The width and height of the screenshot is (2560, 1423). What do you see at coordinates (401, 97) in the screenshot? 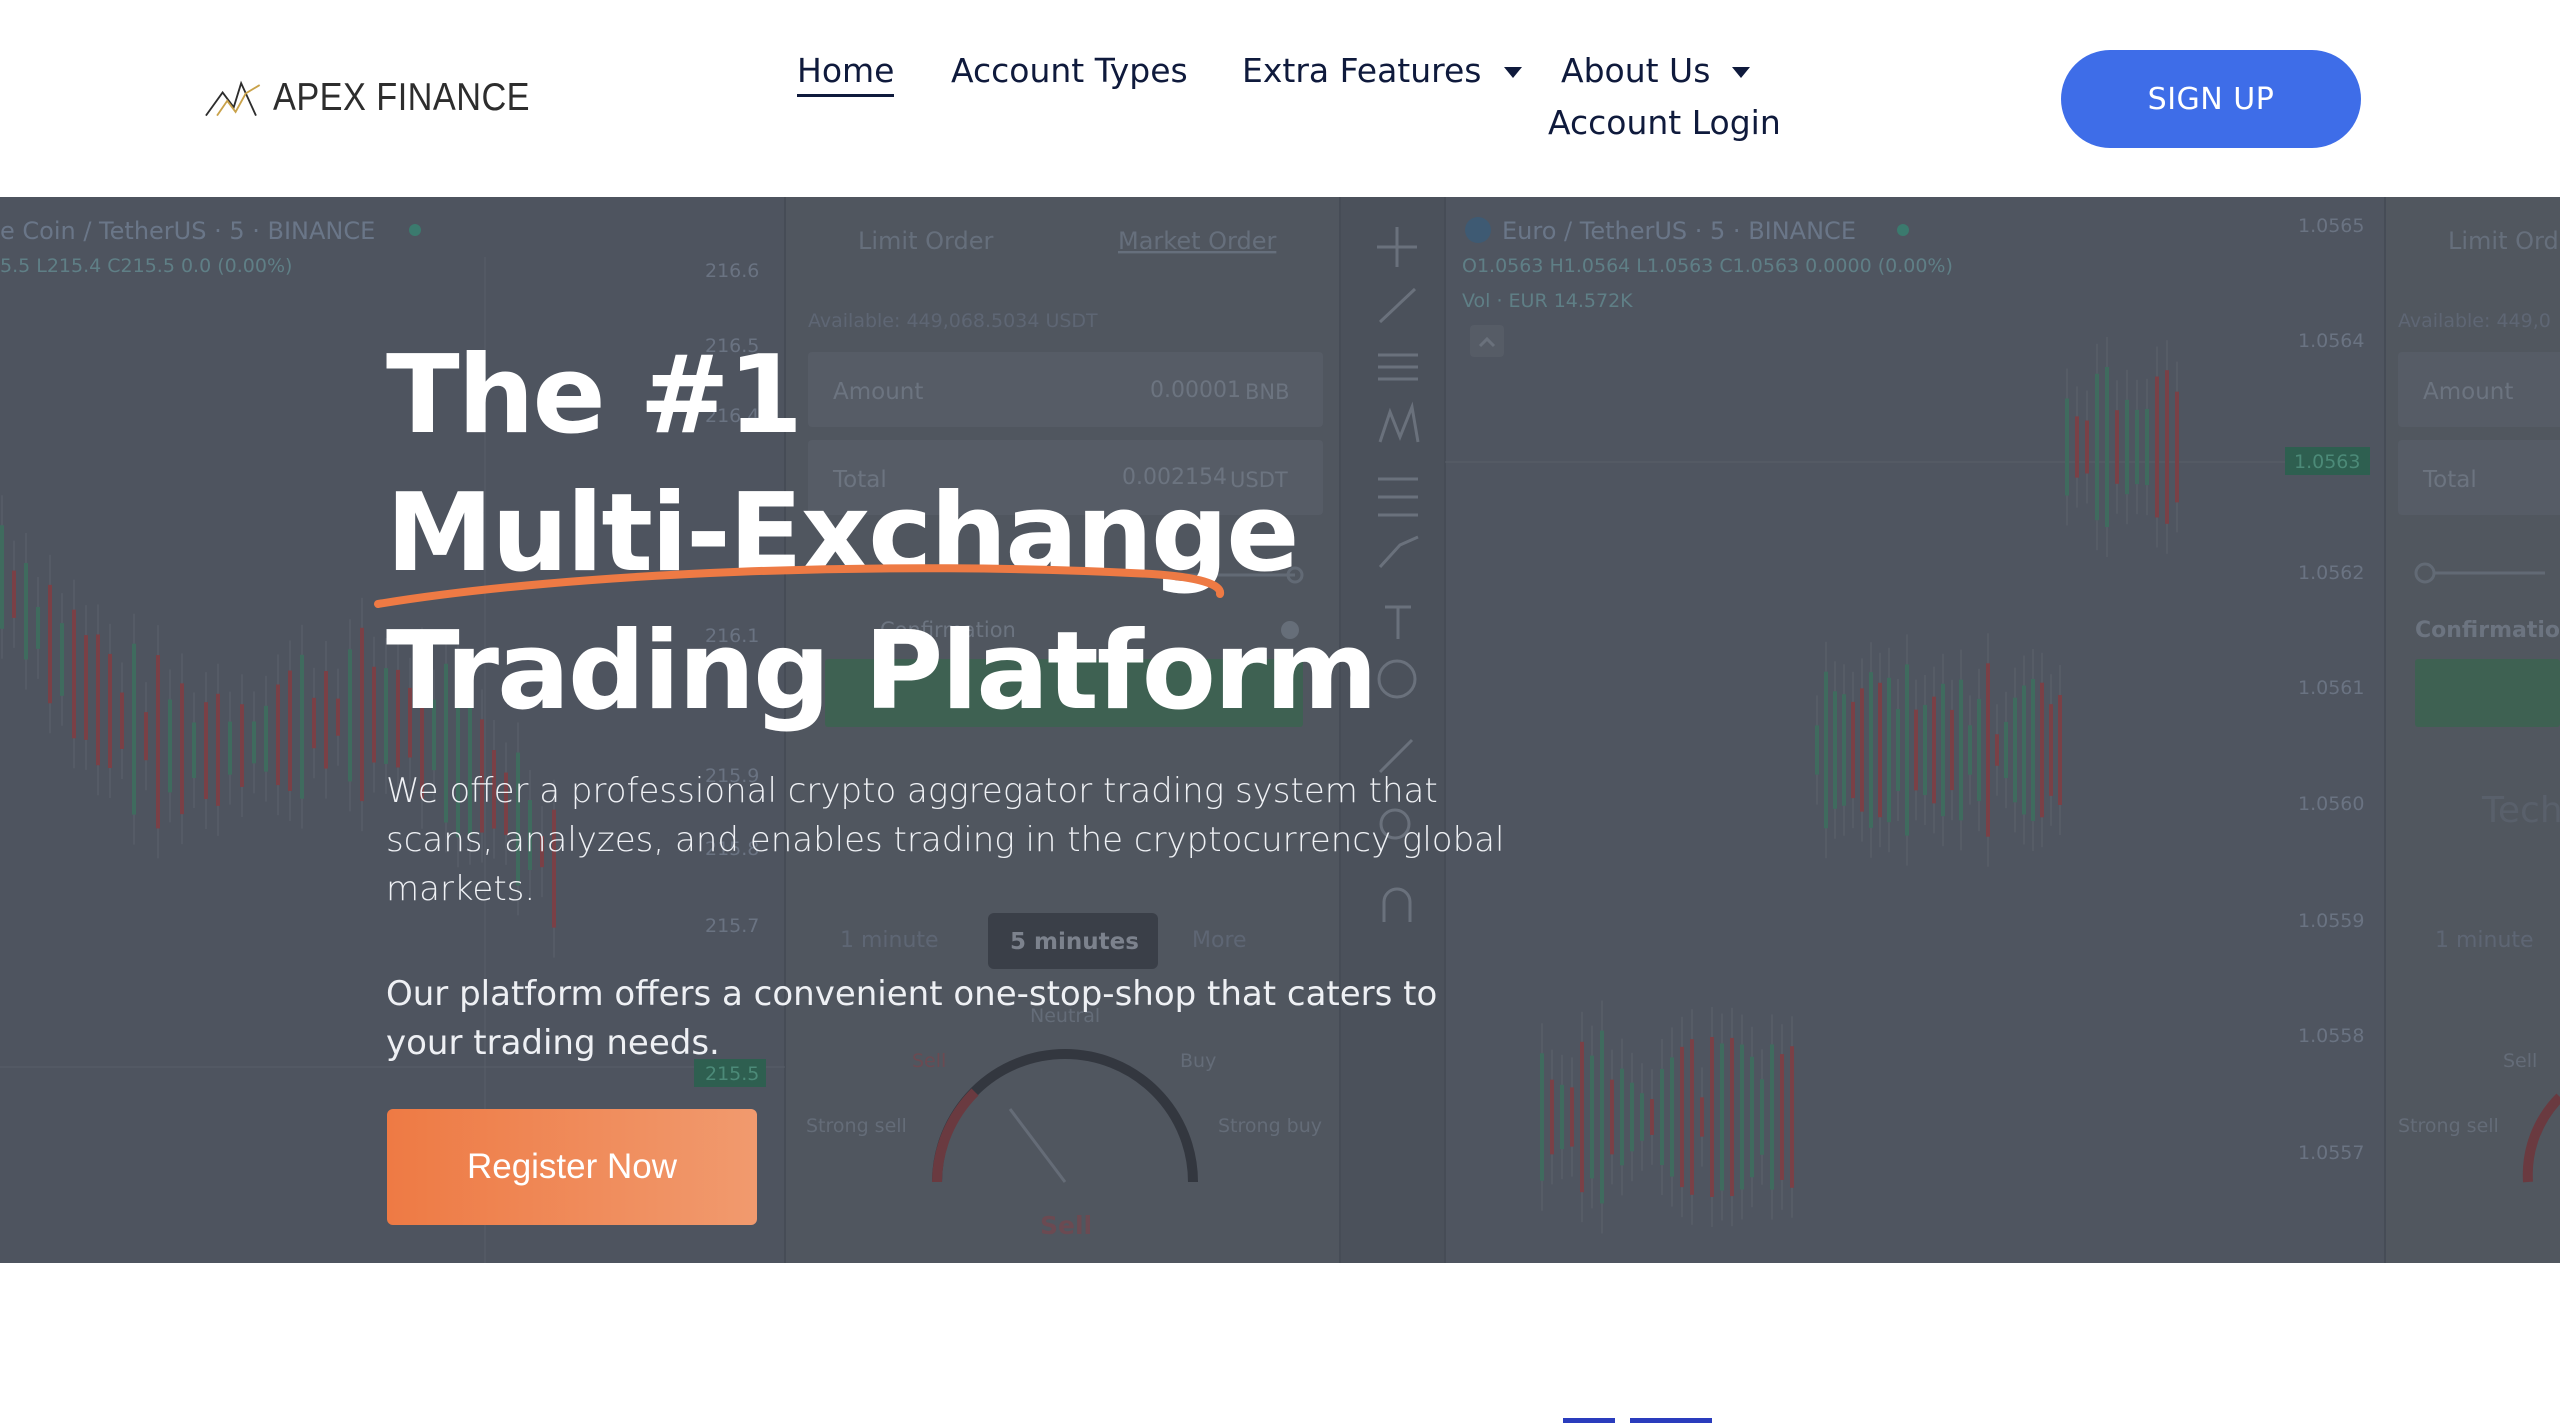
I see `logo-text: APEX FINANCE` at bounding box center [401, 97].